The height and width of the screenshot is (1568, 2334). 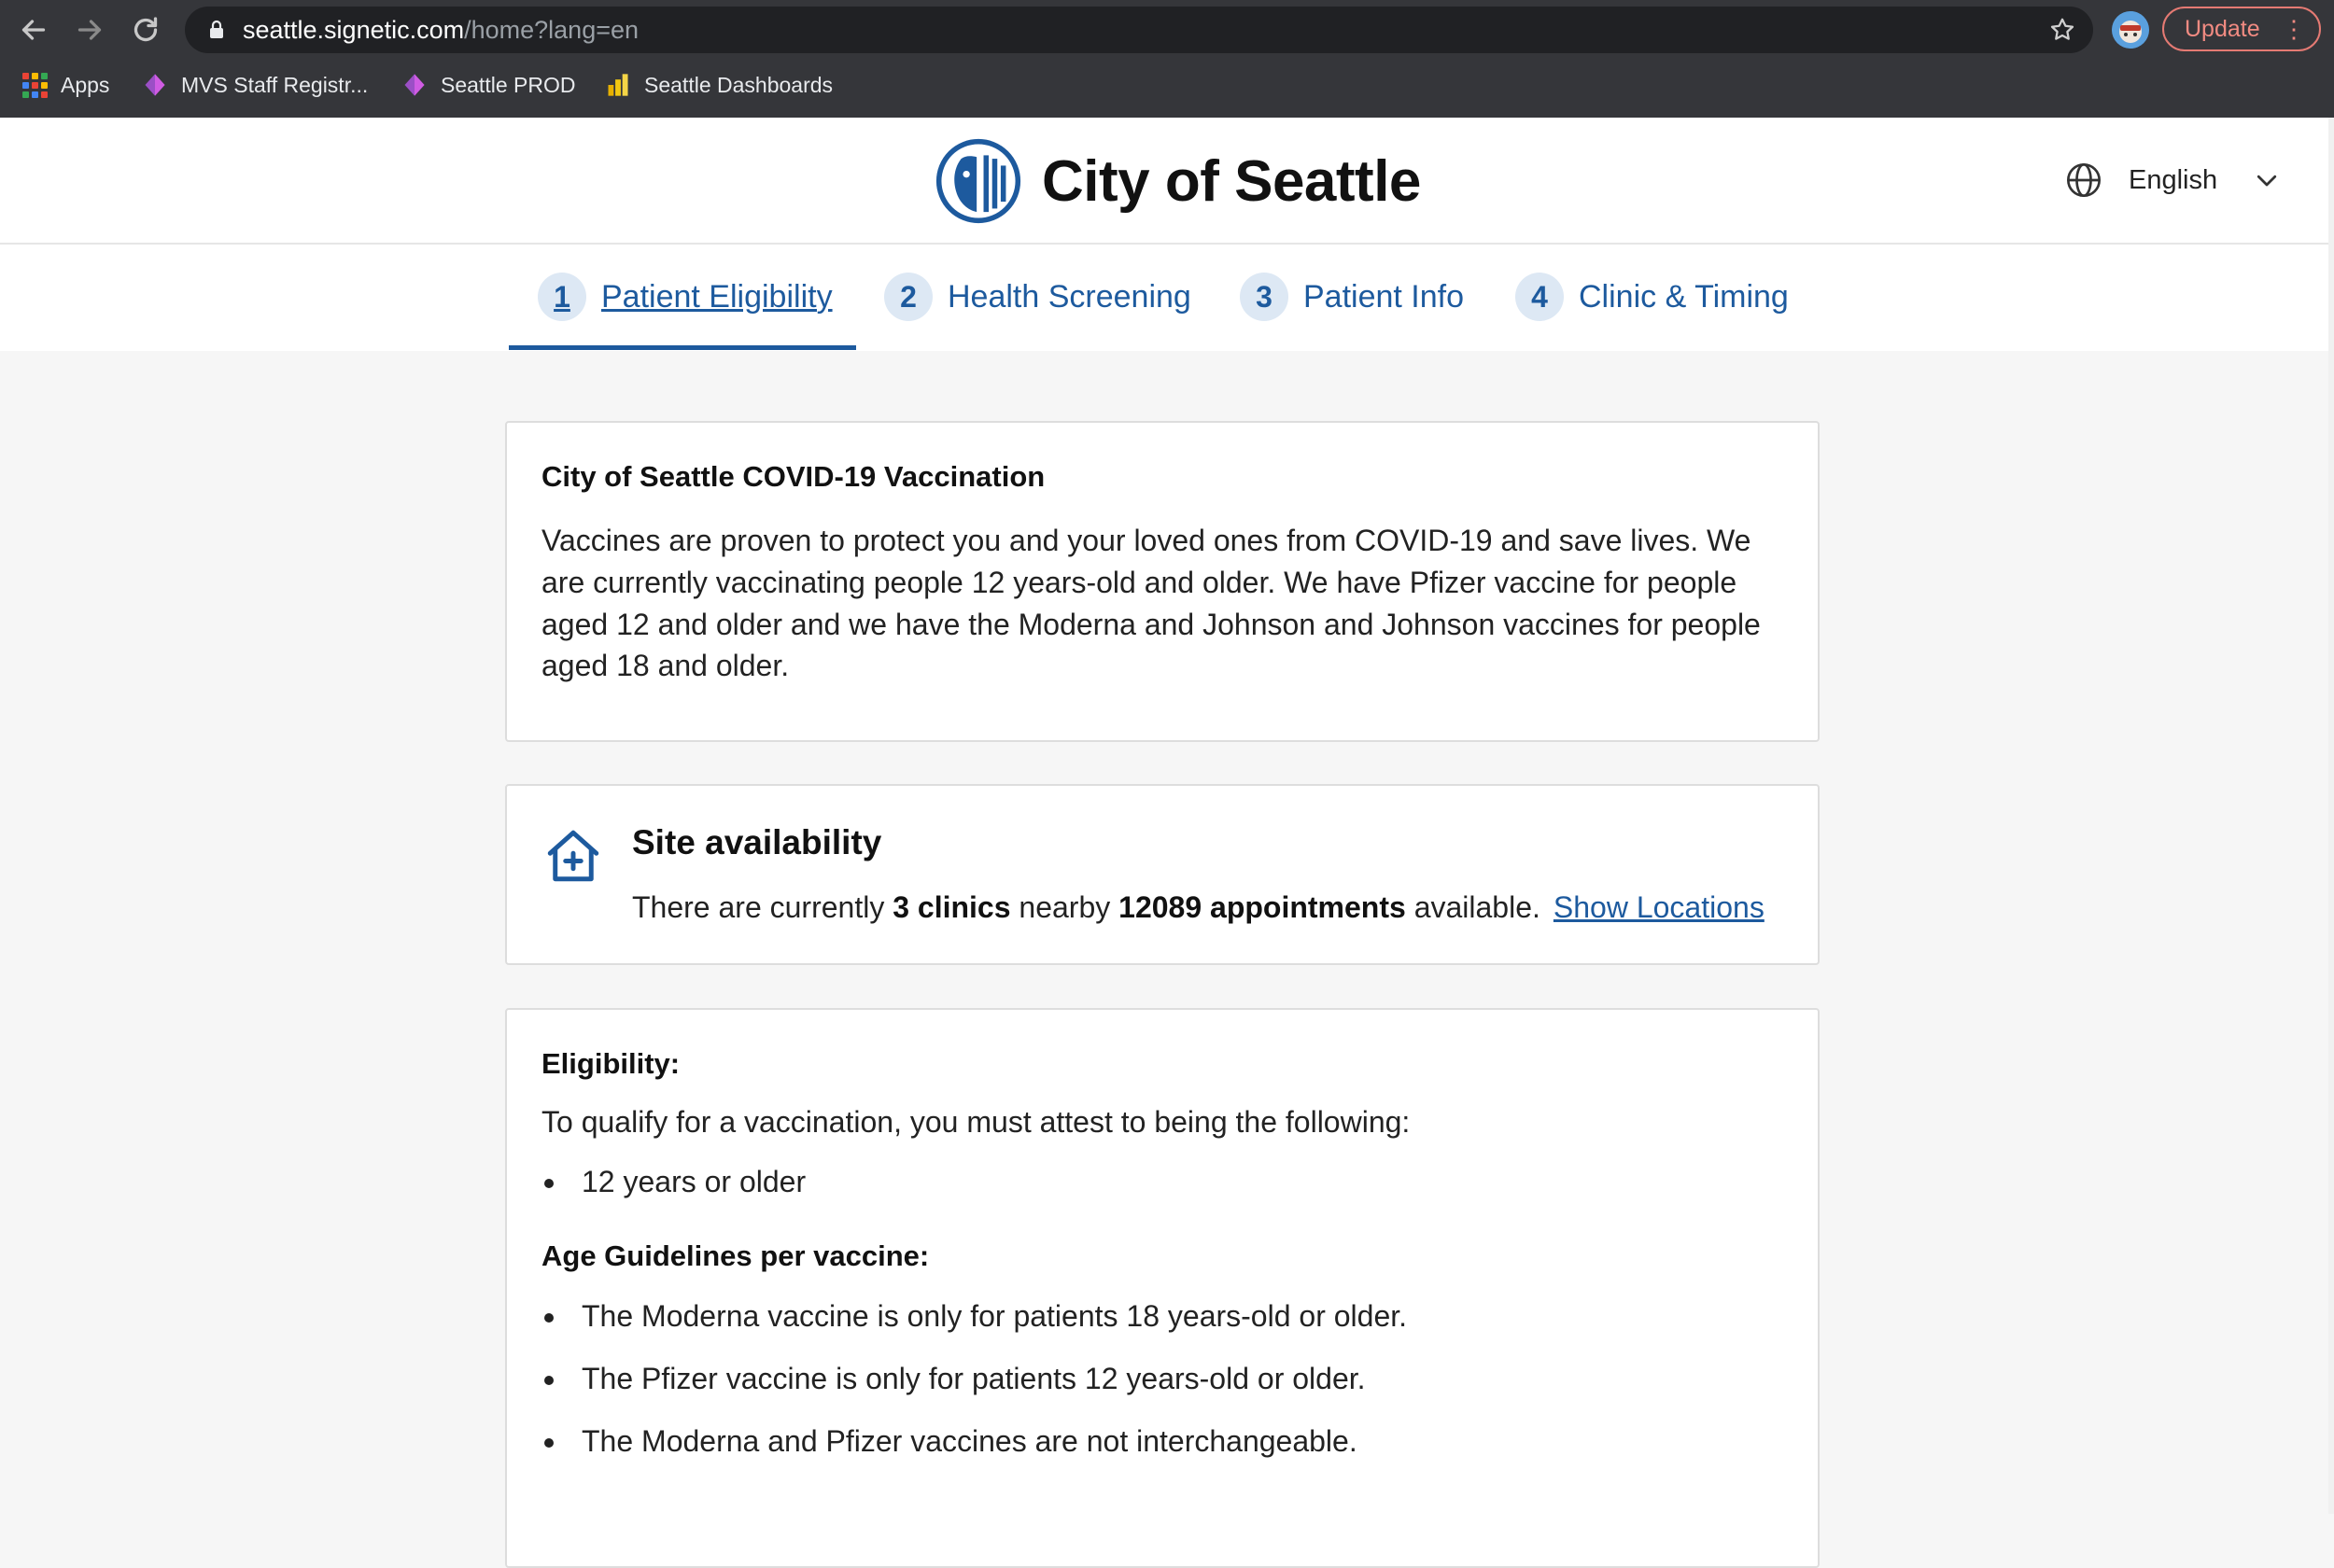 What do you see at coordinates (2294, 28) in the screenshot?
I see `more-menu-icon: ⋮` at bounding box center [2294, 28].